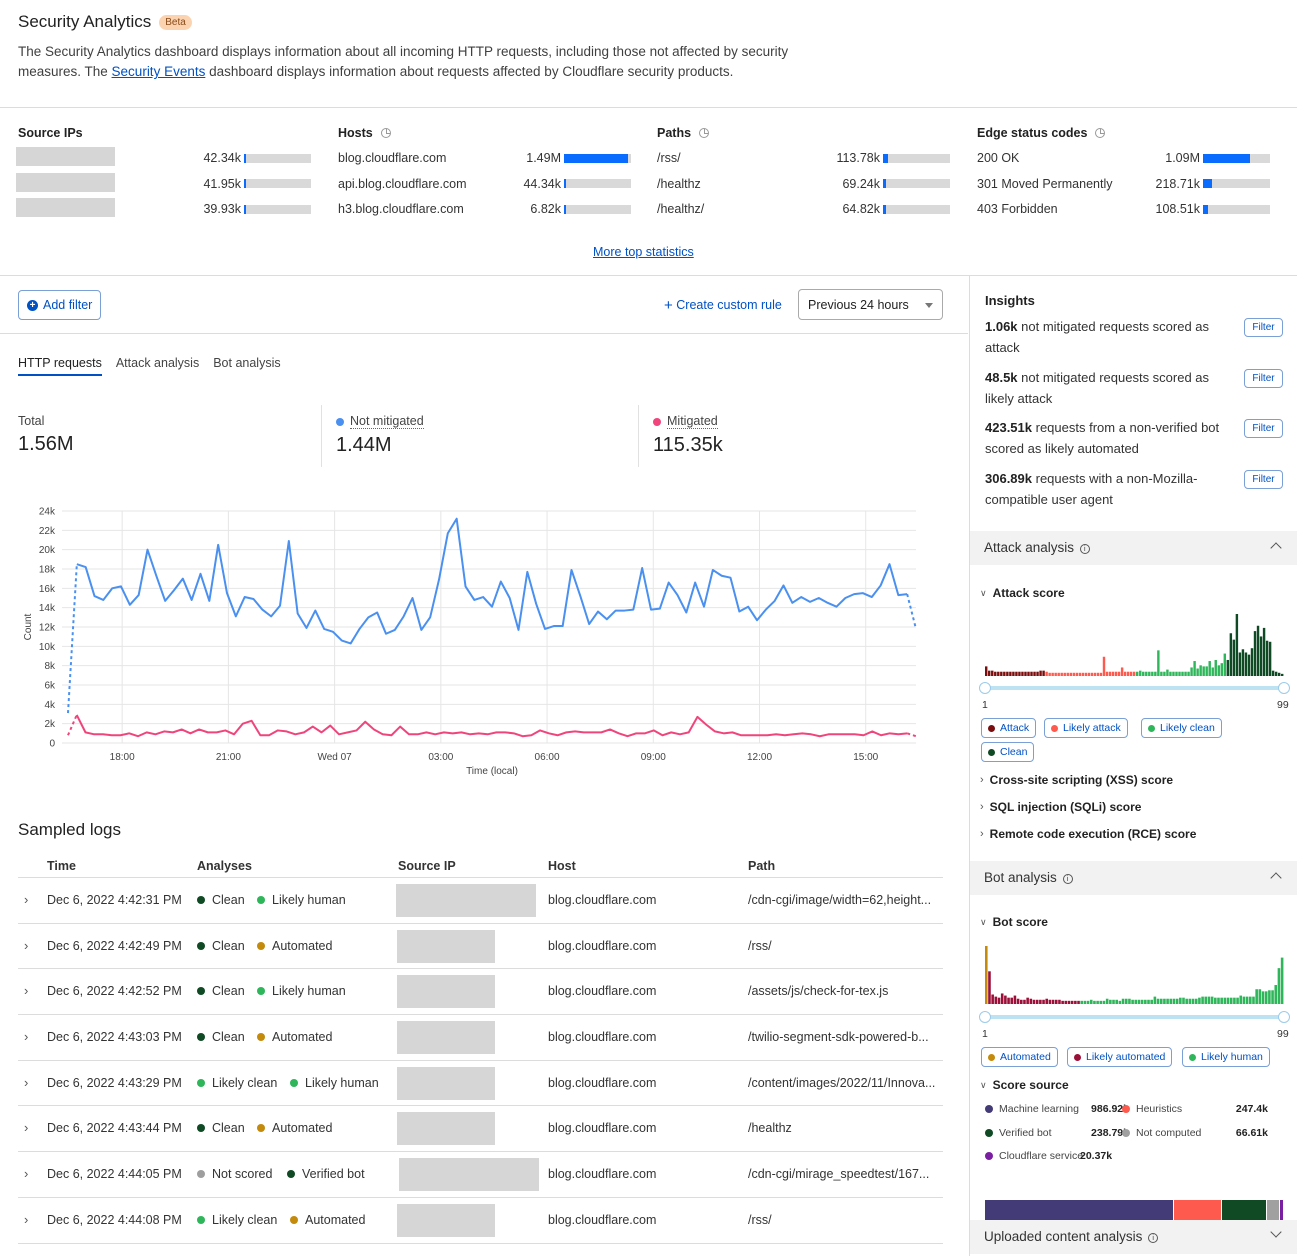 The width and height of the screenshot is (1309, 1256). What do you see at coordinates (222, 158) in the screenshot?
I see `stat-value: 42.34k` at bounding box center [222, 158].